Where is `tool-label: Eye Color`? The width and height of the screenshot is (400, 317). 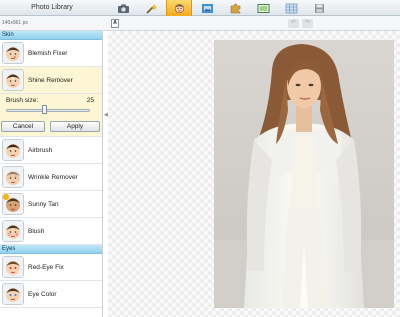 tool-label: Eye Color is located at coordinates (42, 294).